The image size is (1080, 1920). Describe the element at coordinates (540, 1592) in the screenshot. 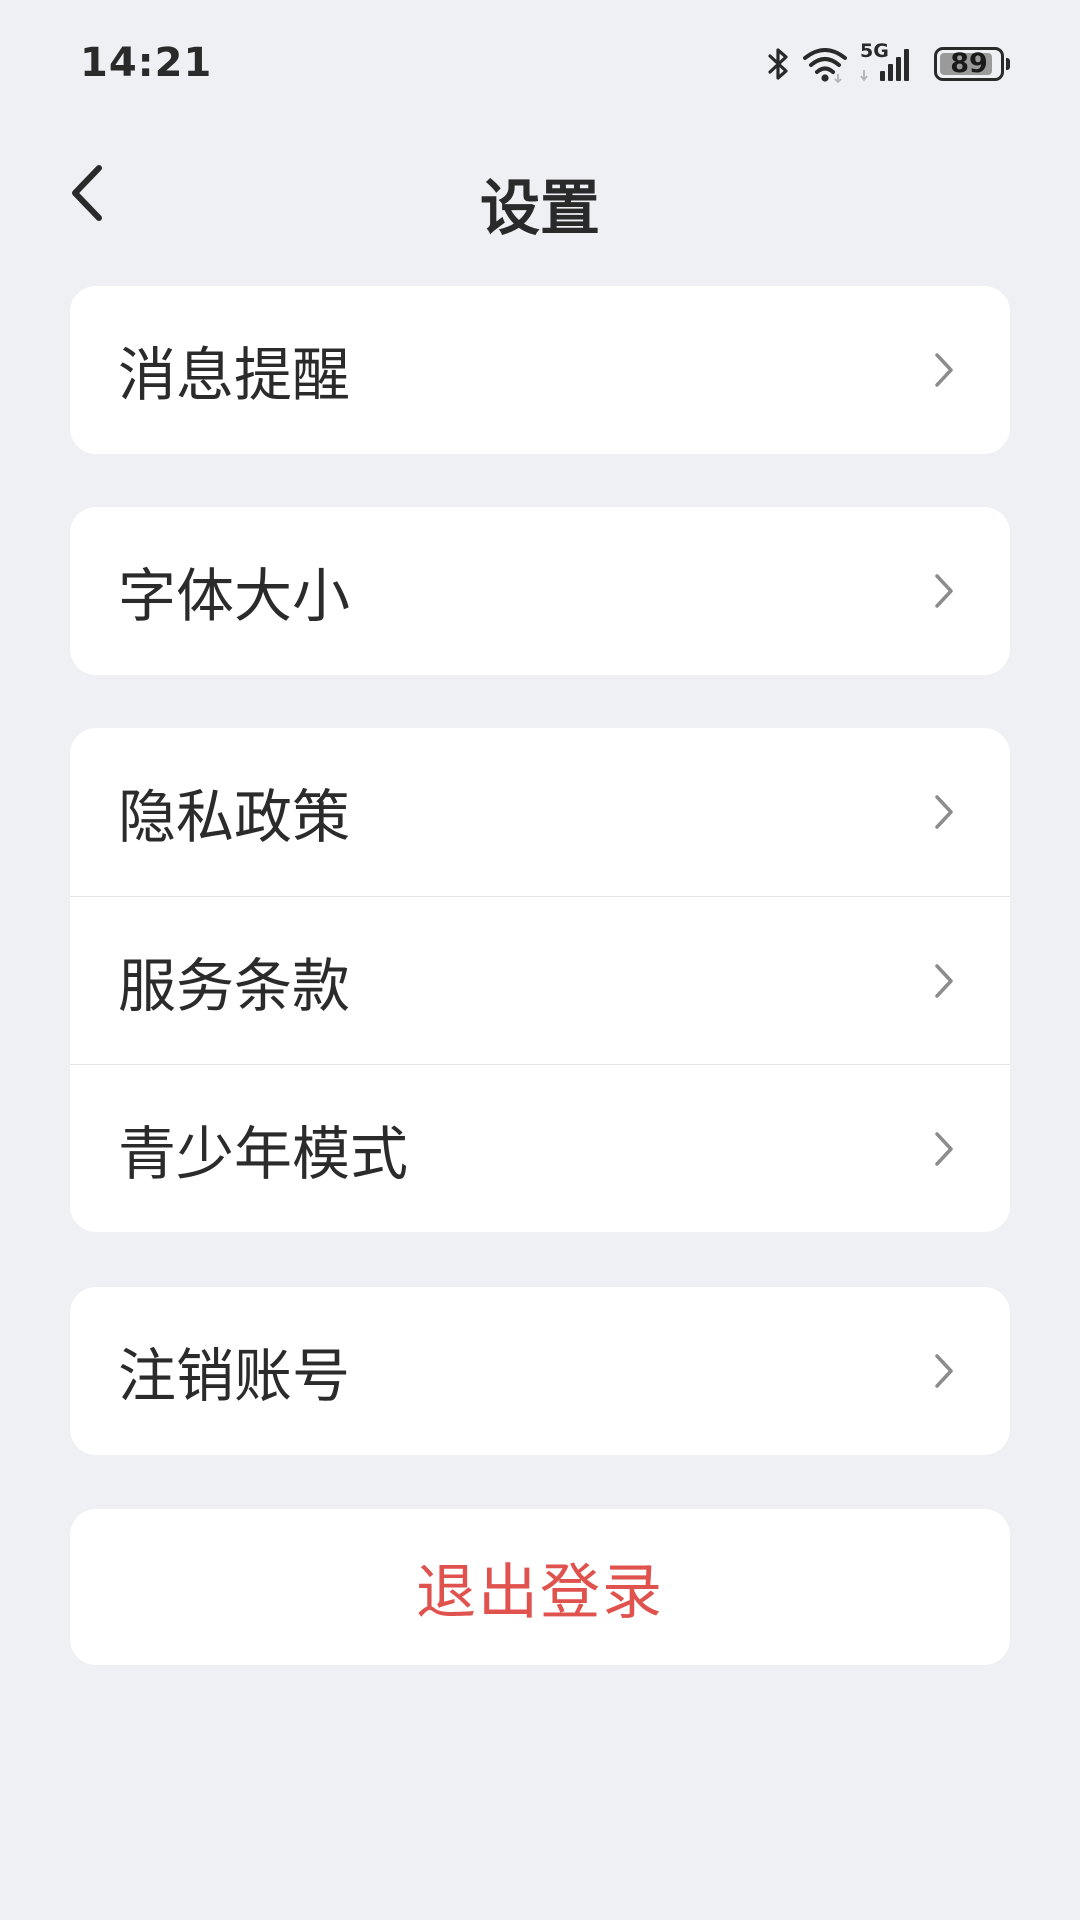

I see `logout-label: 退出登录` at that location.